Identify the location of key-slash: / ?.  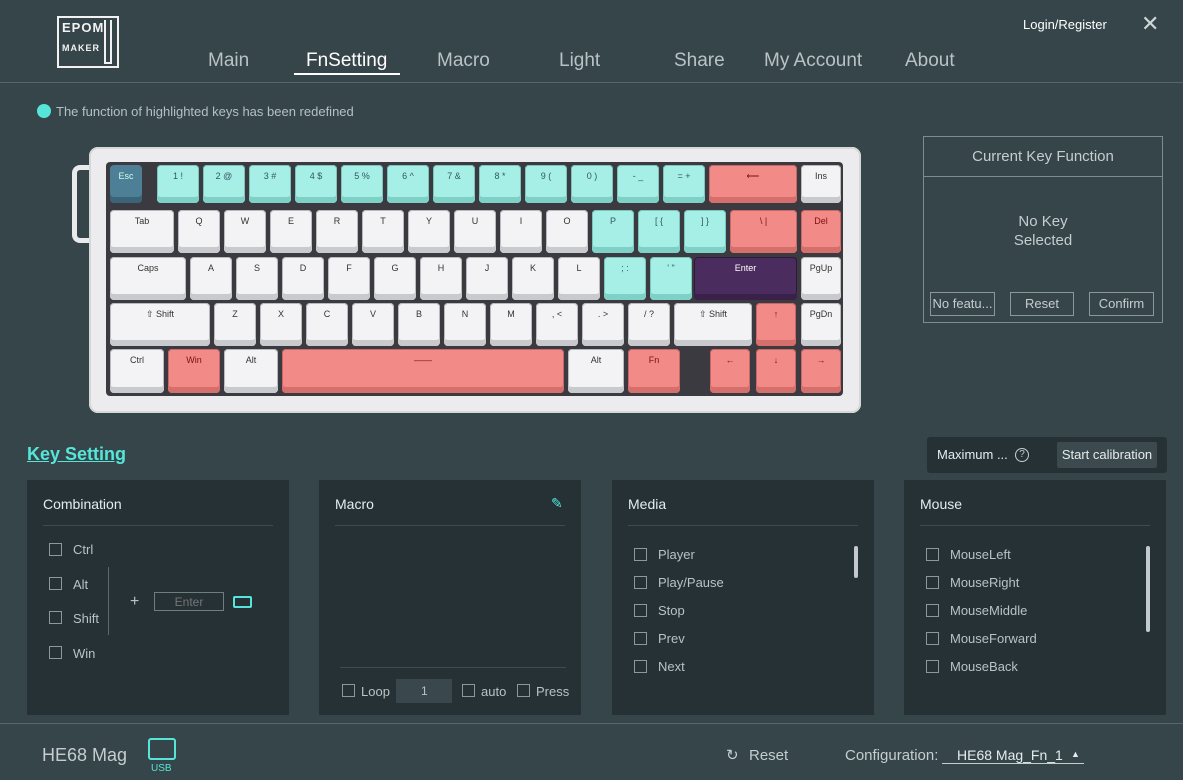
(649, 324).